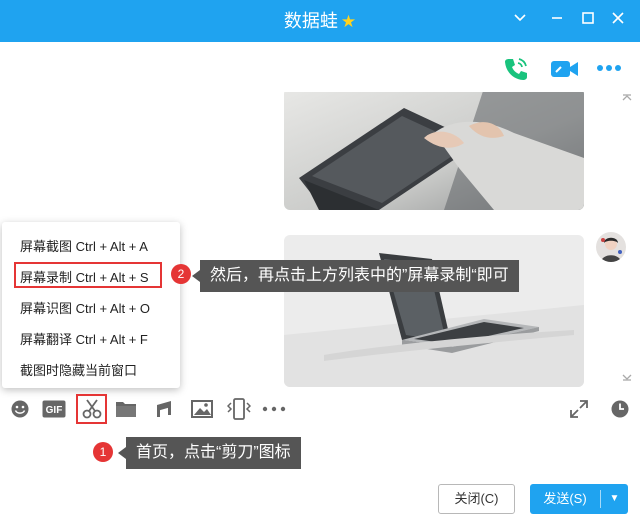 This screenshot has width=640, height=530. Describe the element at coordinates (434, 151) in the screenshot. I see `chat-image-laptop-typing` at that location.